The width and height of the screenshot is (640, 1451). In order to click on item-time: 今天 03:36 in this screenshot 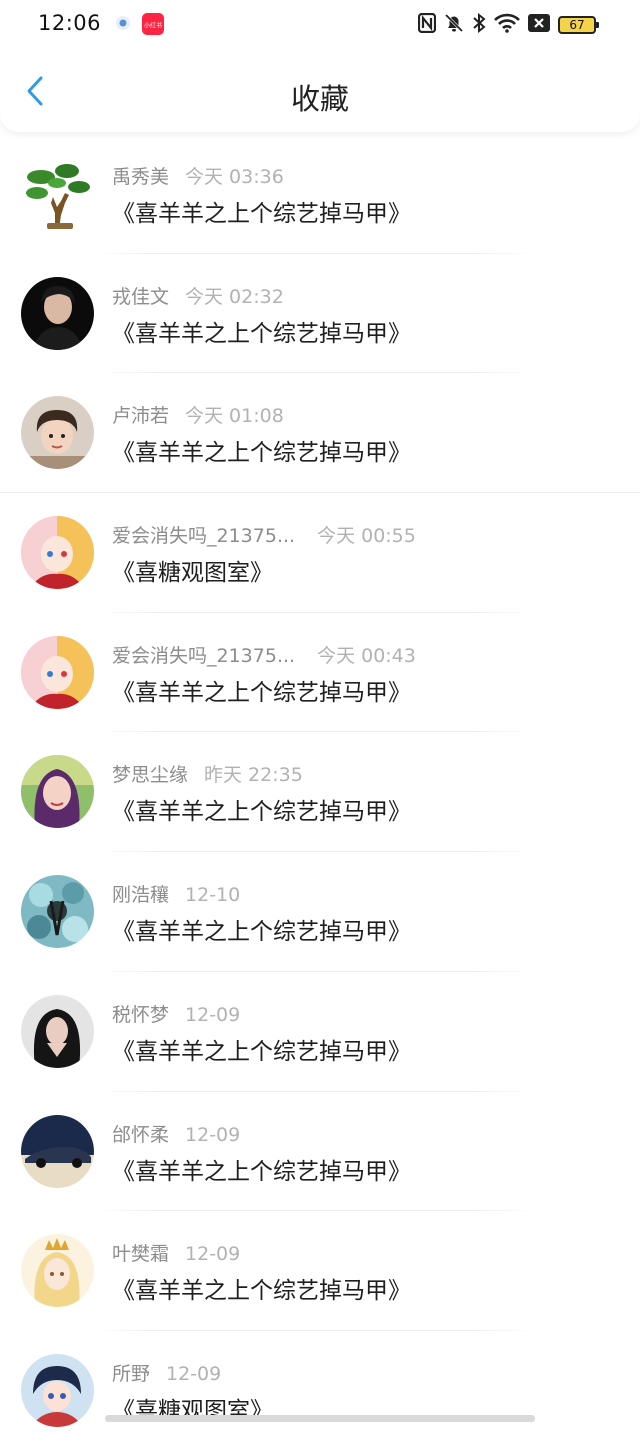, I will do `click(234, 177)`.